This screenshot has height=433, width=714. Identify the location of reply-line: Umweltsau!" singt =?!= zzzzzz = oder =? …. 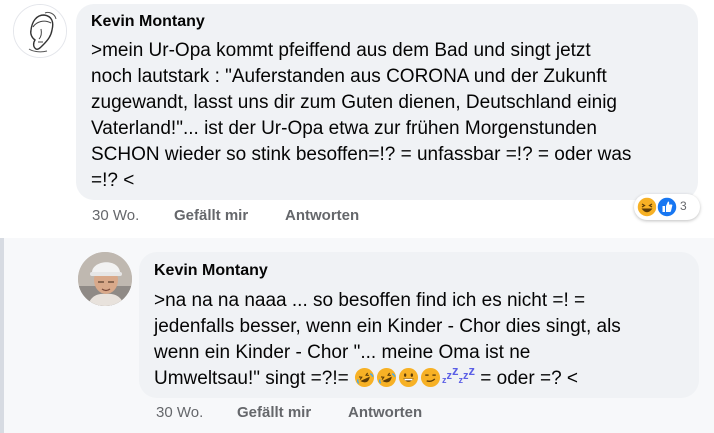
(387, 377).